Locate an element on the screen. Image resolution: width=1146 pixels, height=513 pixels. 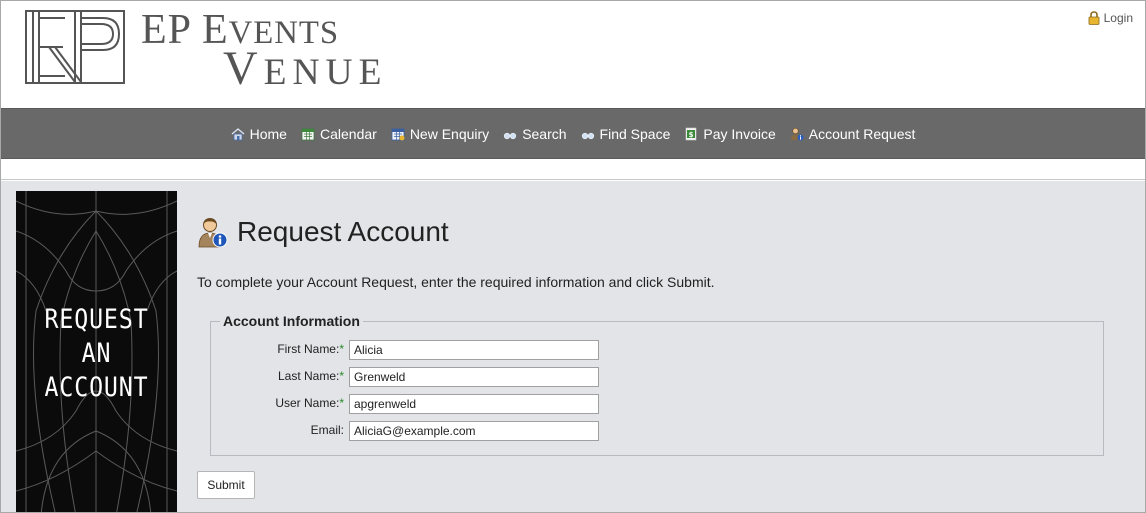
last-name-label: Last Name:* is located at coordinates (310, 376).